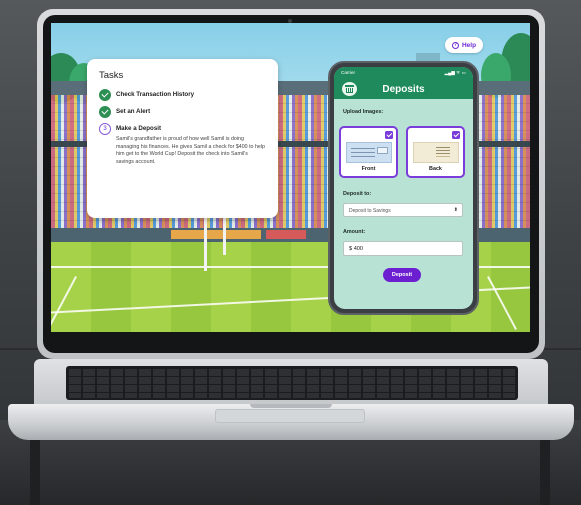 The width and height of the screenshot is (581, 505). Describe the element at coordinates (456, 135) in the screenshot. I see `back-checkbox` at that location.